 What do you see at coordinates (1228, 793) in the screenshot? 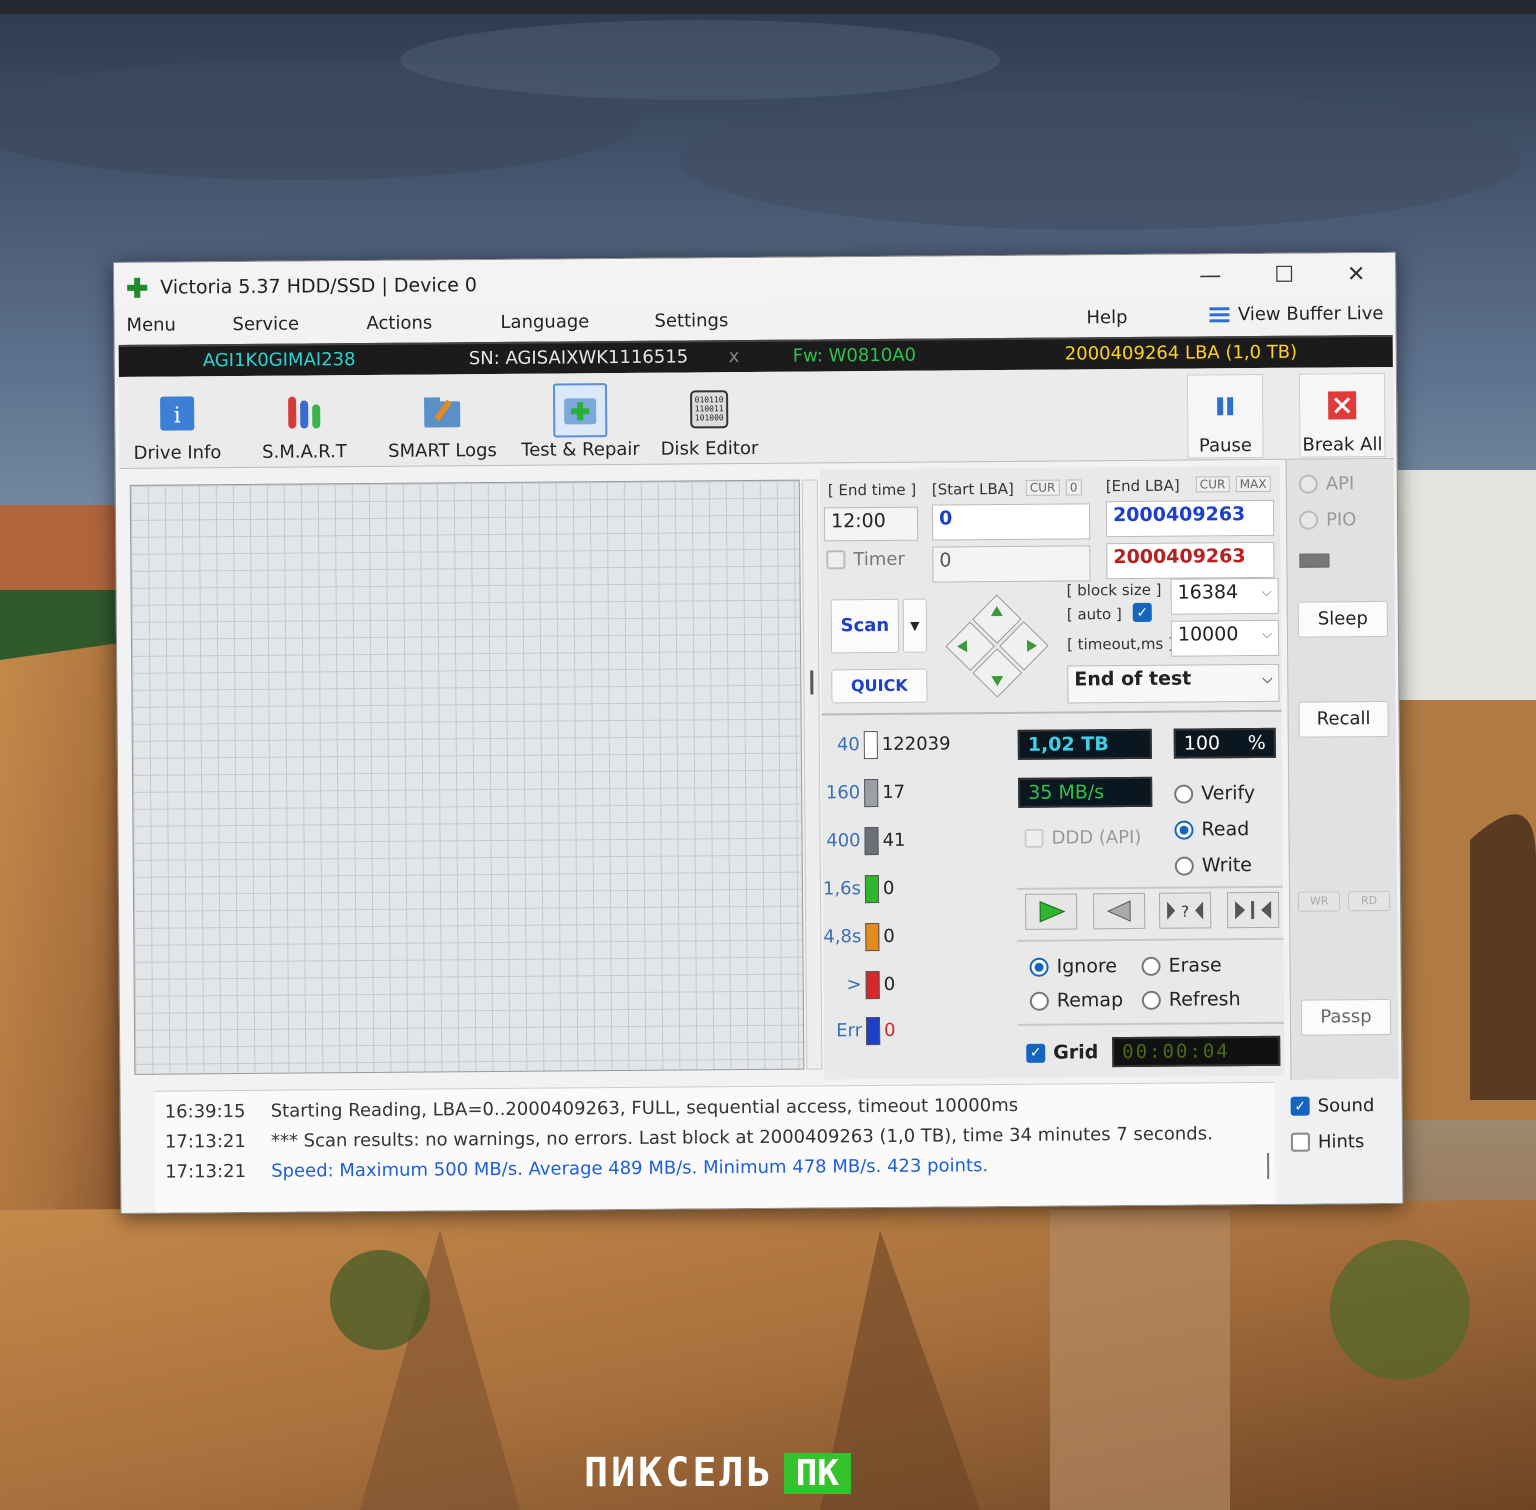
I see `verify-label: Verify` at bounding box center [1228, 793].